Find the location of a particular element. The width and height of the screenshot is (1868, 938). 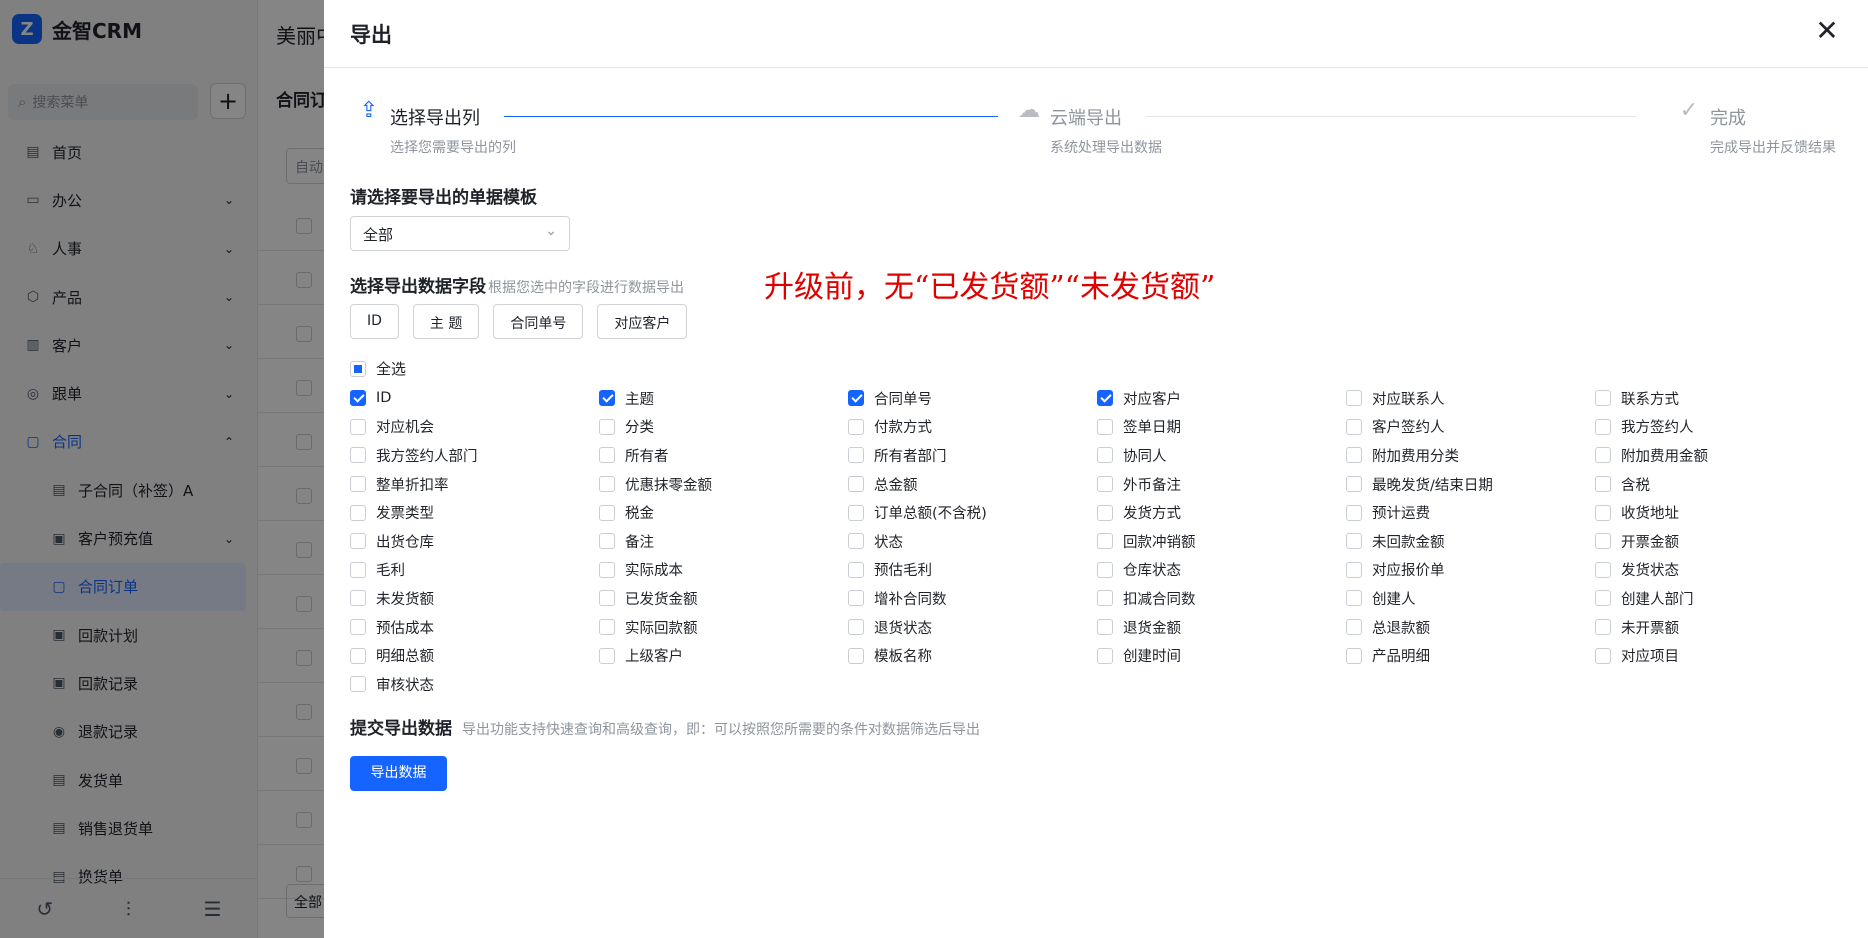

field-checkbox: 主题 is located at coordinates (723, 398).